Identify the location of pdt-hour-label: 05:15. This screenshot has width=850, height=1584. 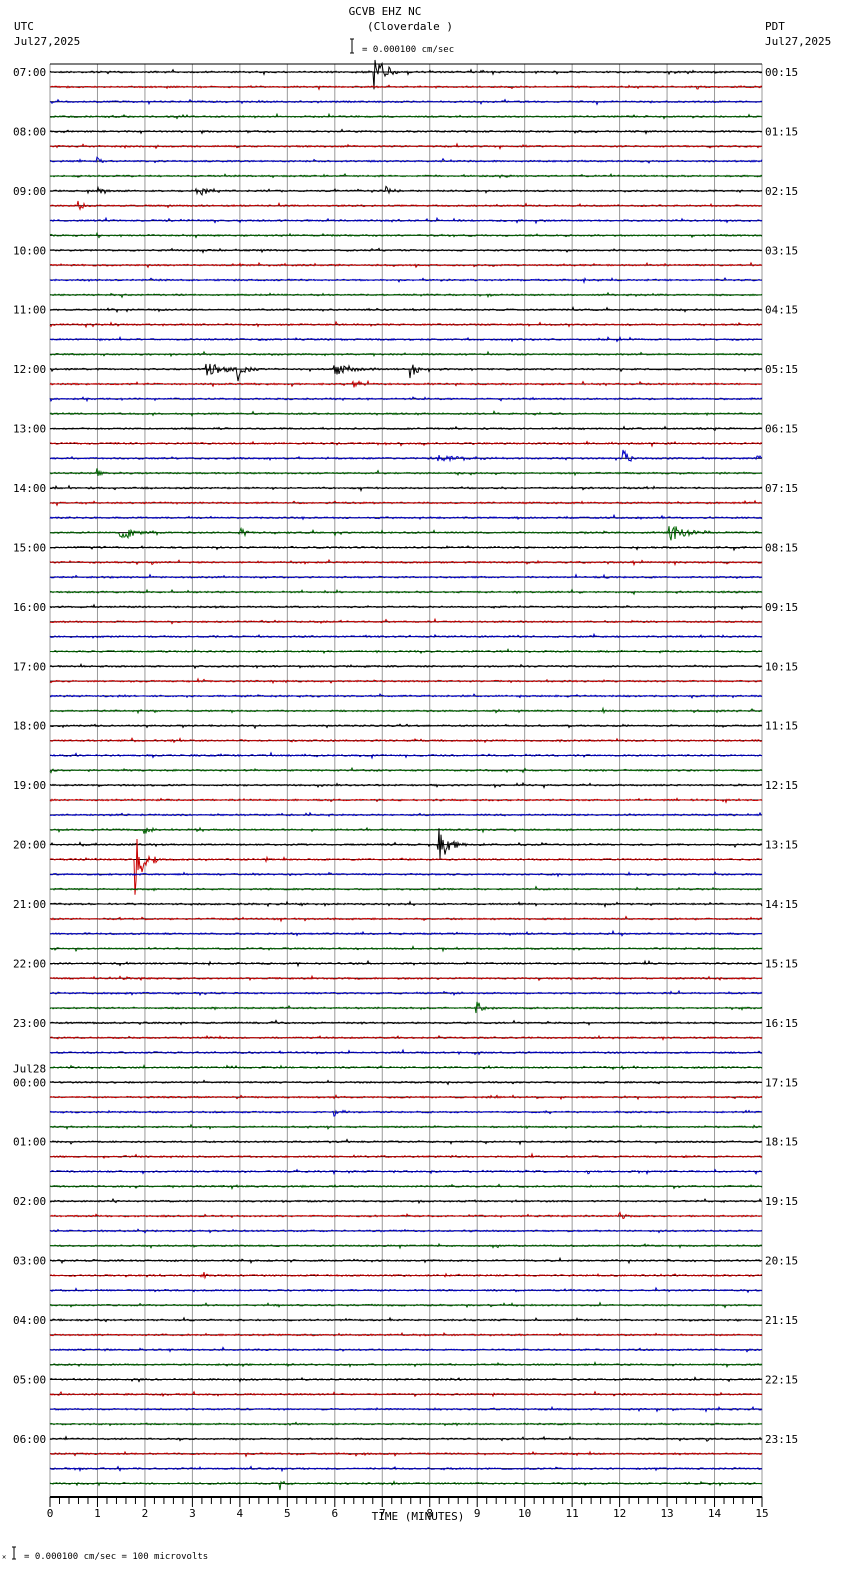
(781, 369).